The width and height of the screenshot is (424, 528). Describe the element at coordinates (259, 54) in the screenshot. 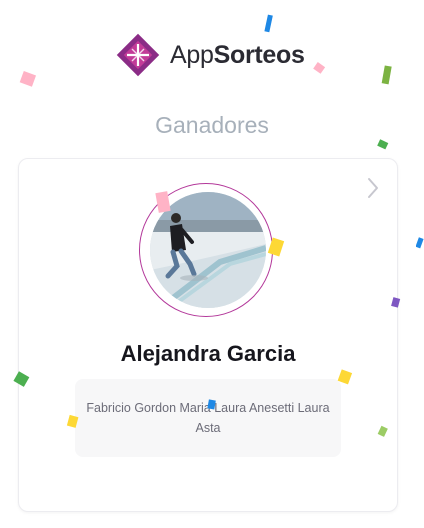

I see `brand-name-bold: Sorteos` at that location.